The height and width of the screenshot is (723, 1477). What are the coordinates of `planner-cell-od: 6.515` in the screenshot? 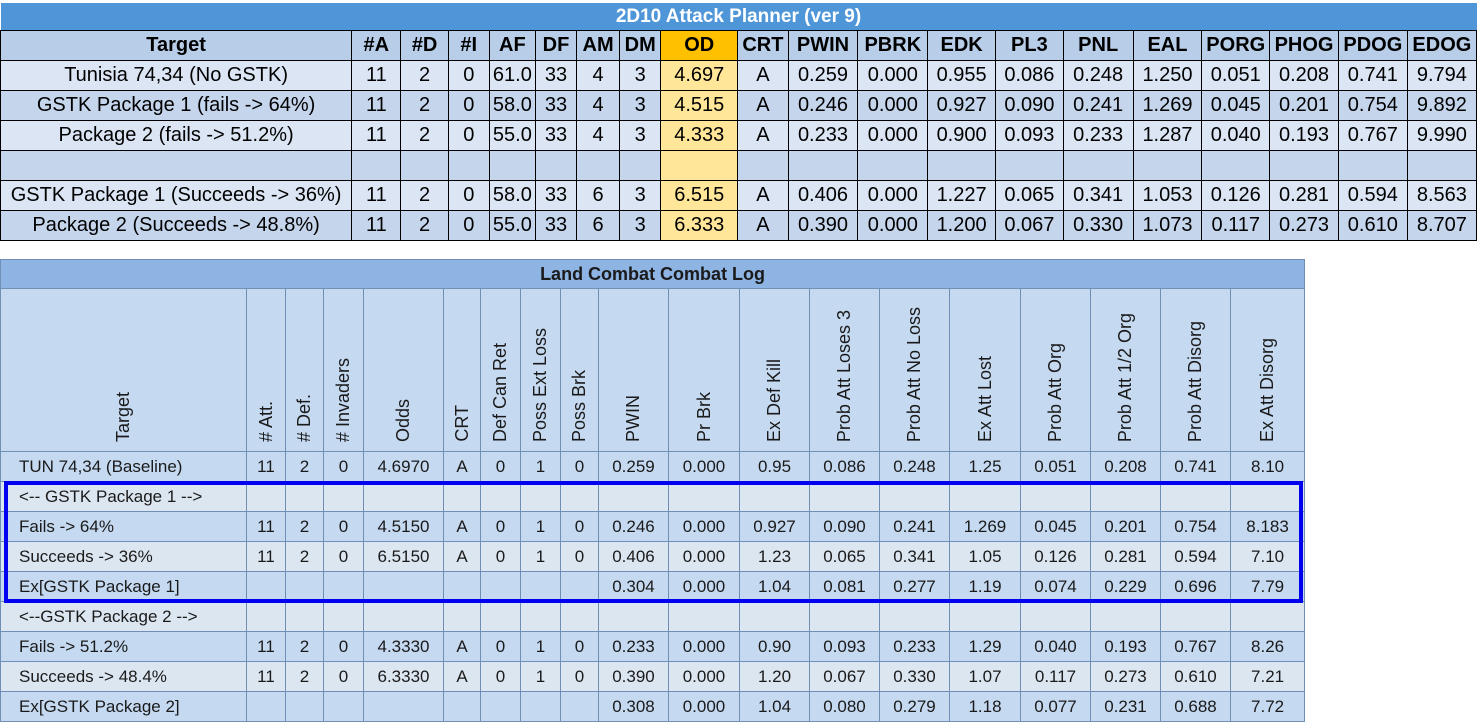 It's located at (699, 195).